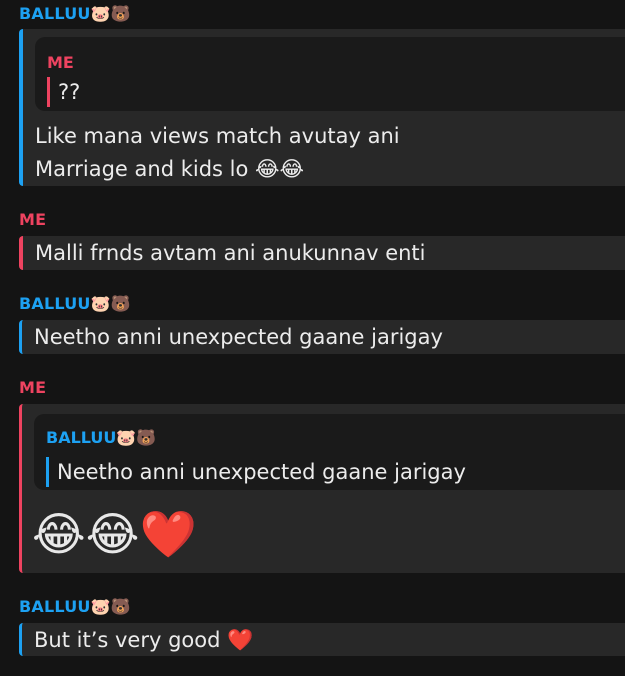  Describe the element at coordinates (217, 136) in the screenshot. I see `message-text: Like mana views match avutay ani` at that location.